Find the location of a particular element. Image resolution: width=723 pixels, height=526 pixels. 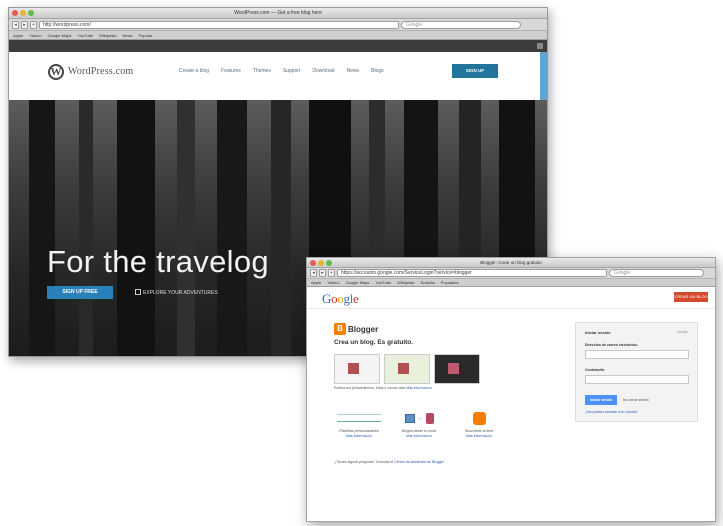

window-title: WordPress.com — Get a free blog here is located at coordinates (278, 13).